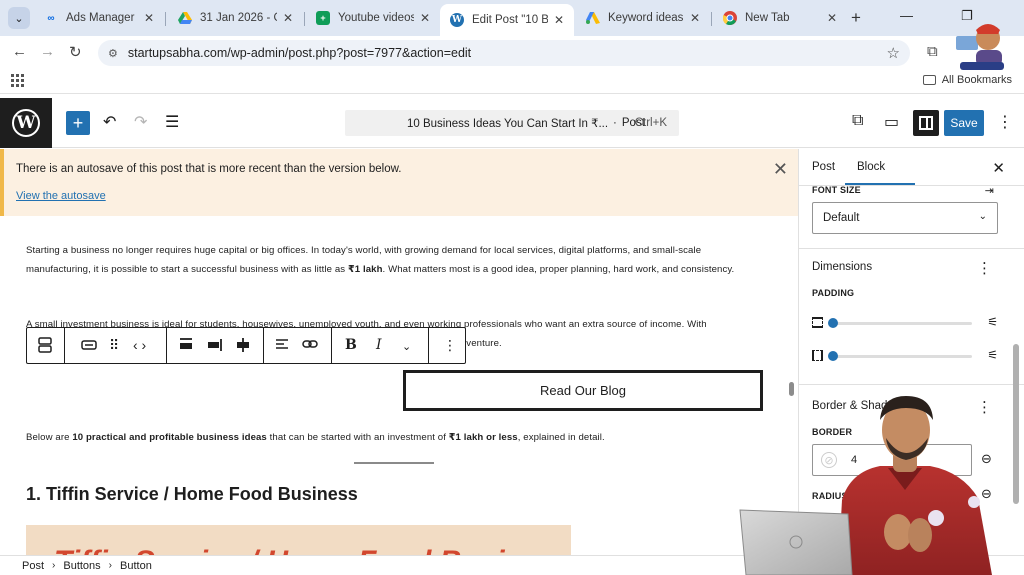 The height and width of the screenshot is (575, 1024). I want to click on reload-icon: ↻, so click(75, 52).